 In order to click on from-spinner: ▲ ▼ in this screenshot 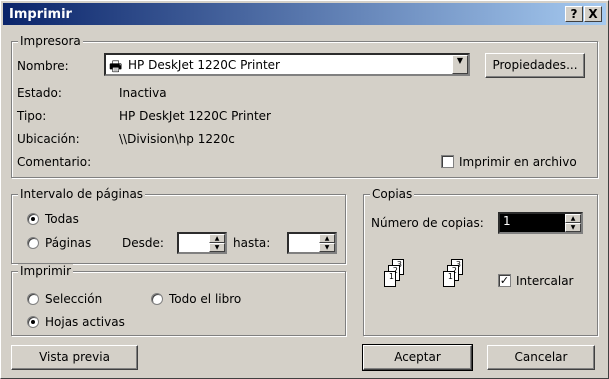, I will do `click(202, 243)`.